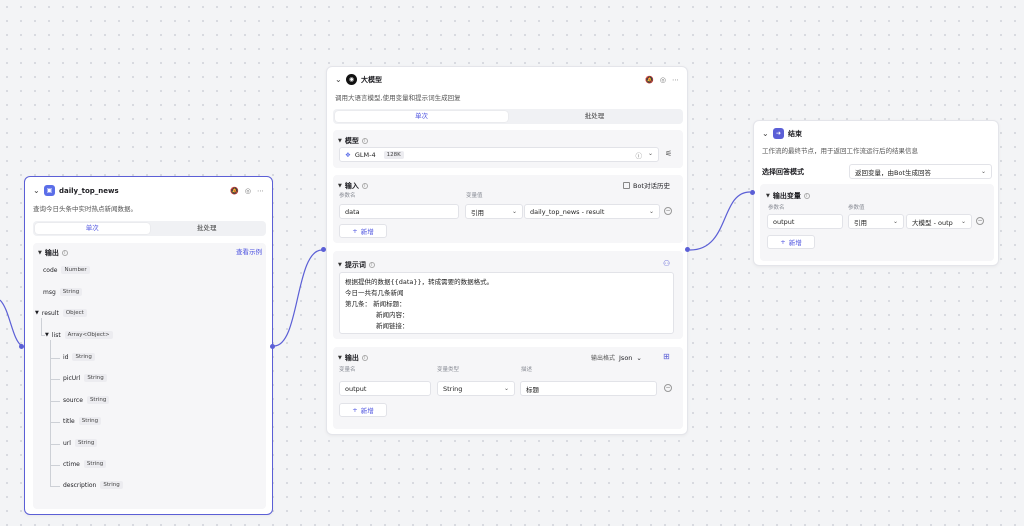  Describe the element at coordinates (363, 410) in the screenshot. I see `add-output-button: + 新增` at that location.